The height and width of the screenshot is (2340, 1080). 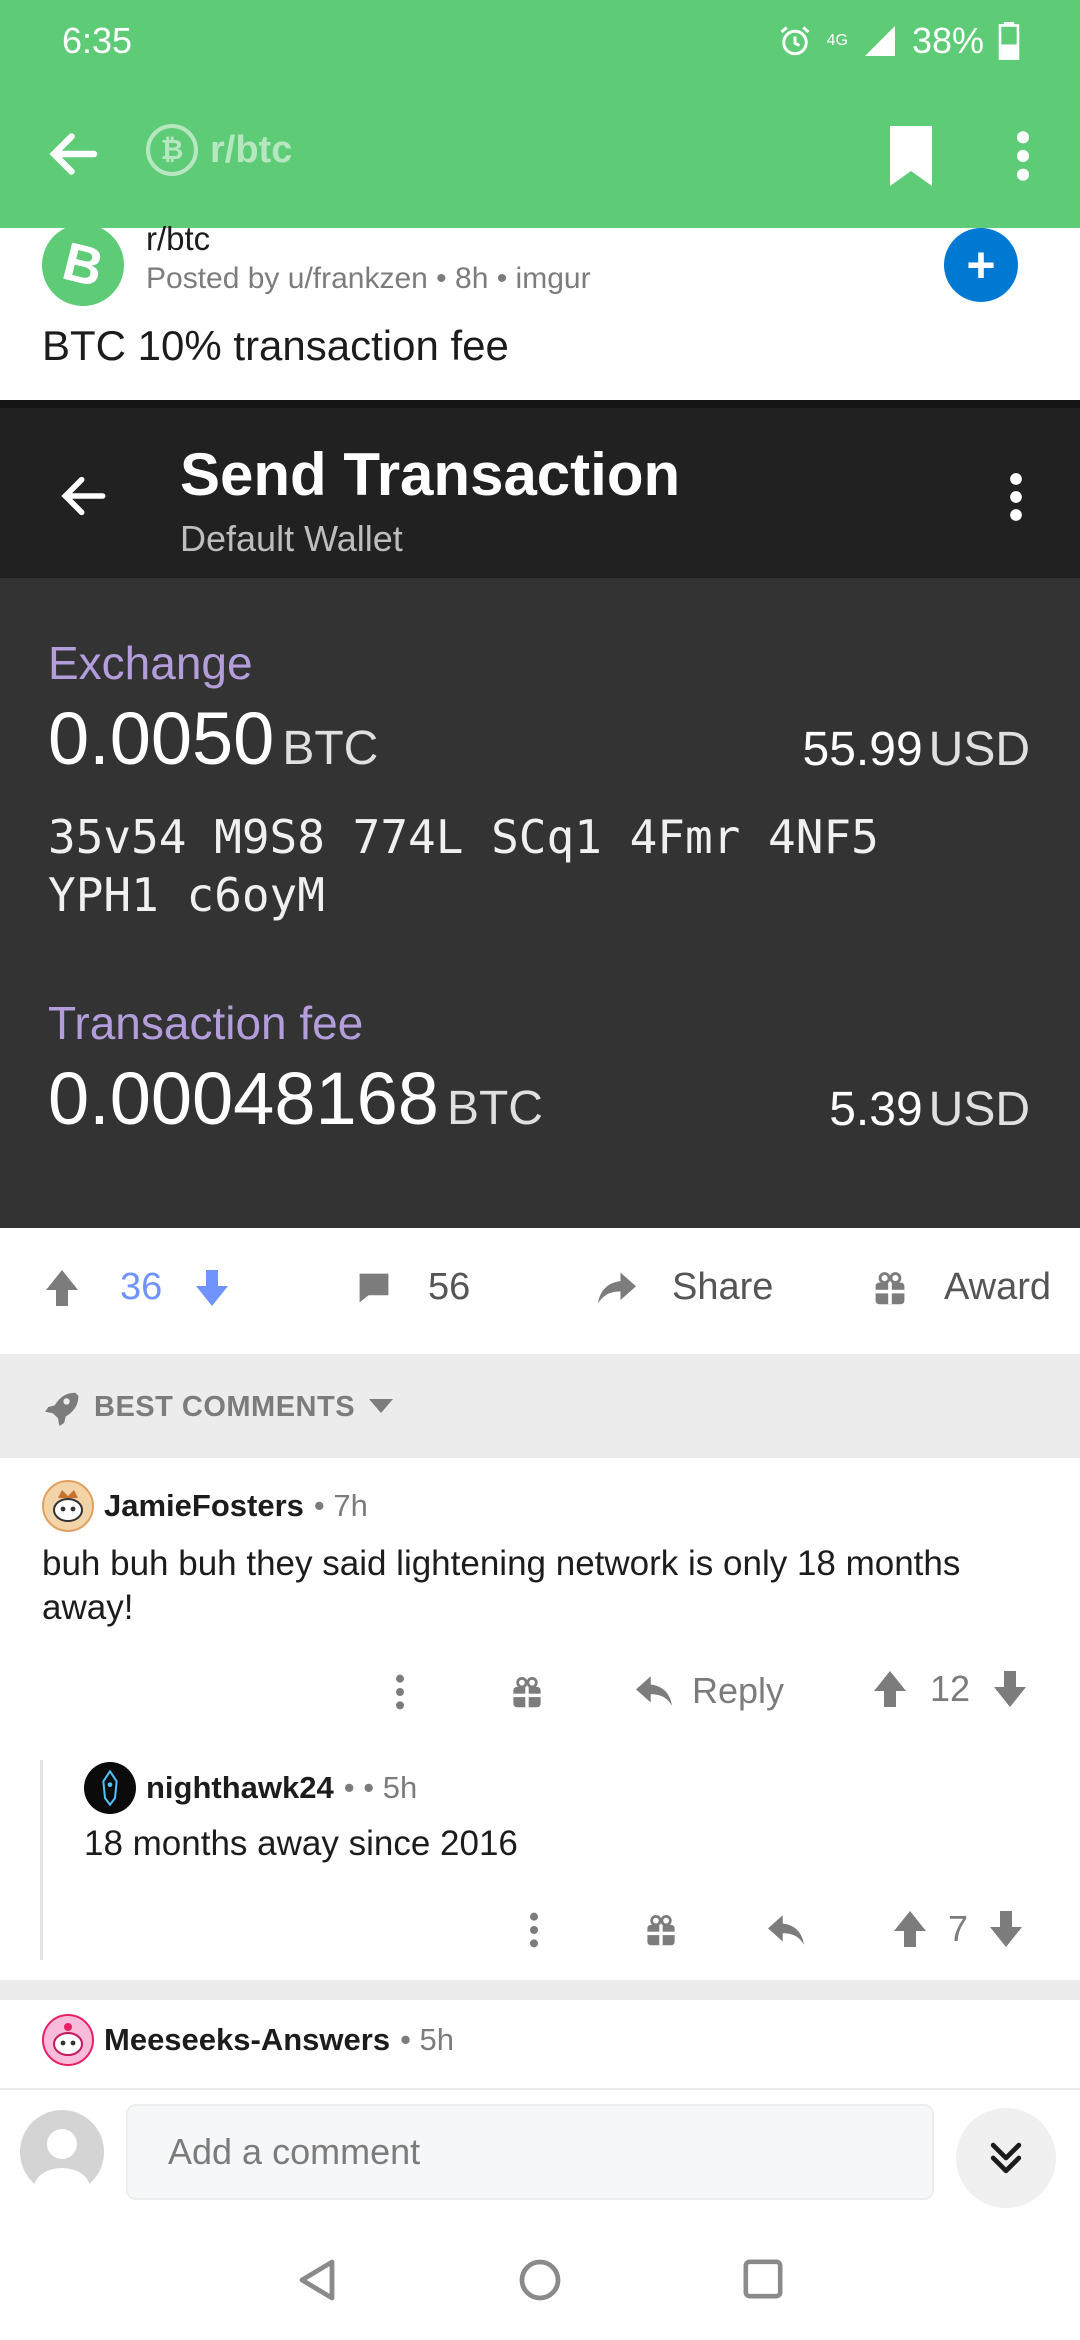 What do you see at coordinates (41, 1860) in the screenshot?
I see `thread-line` at bounding box center [41, 1860].